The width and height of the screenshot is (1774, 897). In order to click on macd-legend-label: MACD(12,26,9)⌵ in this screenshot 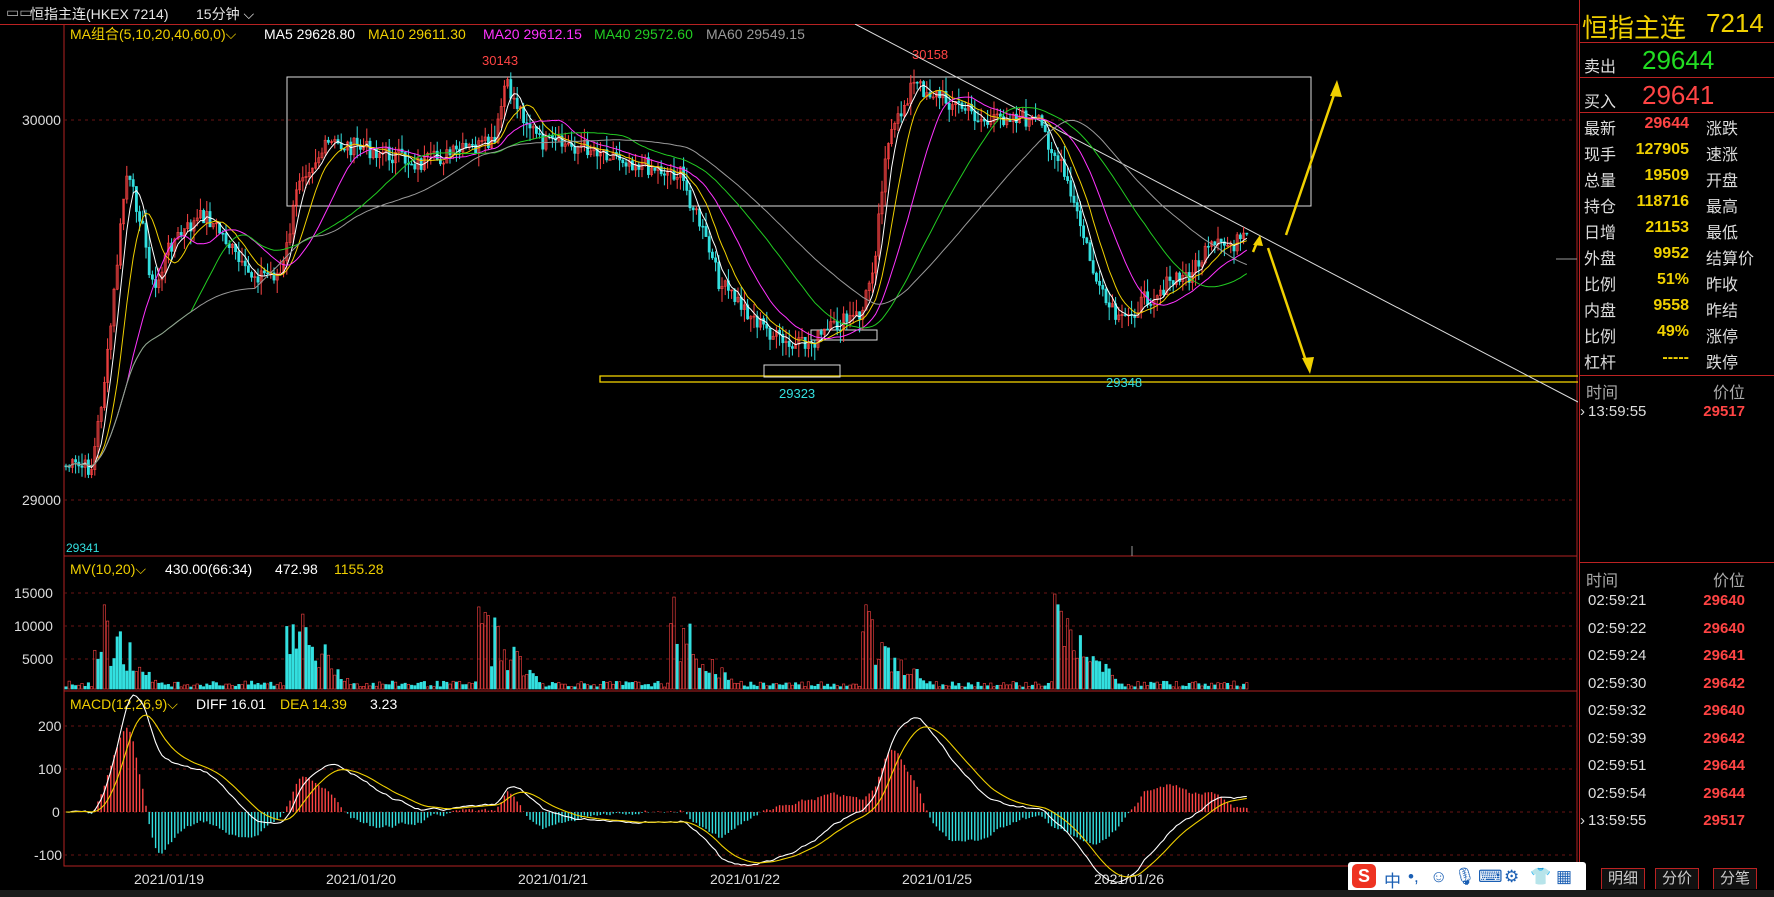, I will do `click(124, 704)`.